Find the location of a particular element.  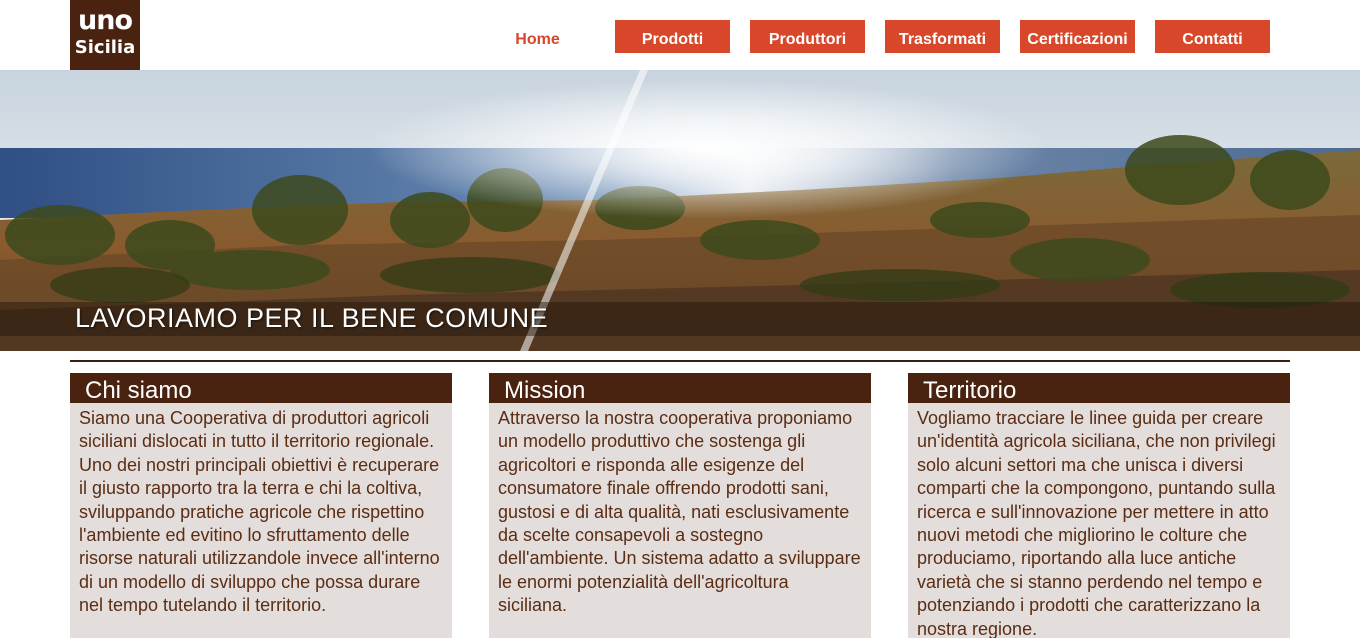

site-logo: uno Sicilia is located at coordinates (105, 35).